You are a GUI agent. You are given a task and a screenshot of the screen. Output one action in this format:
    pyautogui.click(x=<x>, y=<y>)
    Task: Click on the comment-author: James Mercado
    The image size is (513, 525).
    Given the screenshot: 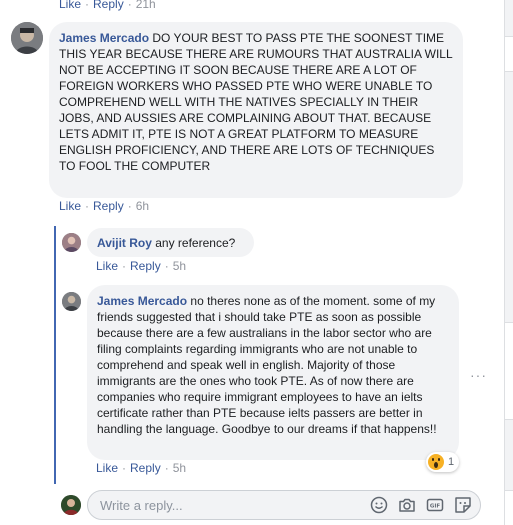 What is the action you would take?
    pyautogui.click(x=104, y=38)
    